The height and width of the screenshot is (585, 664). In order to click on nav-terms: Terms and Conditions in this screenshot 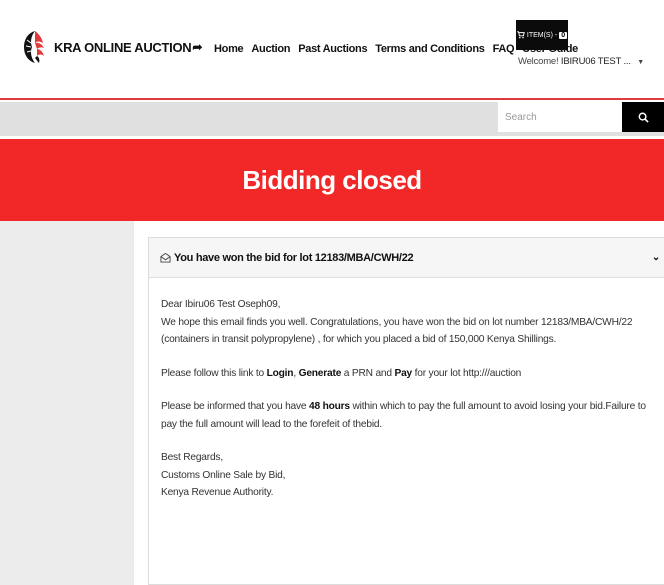, I will do `click(430, 49)`.